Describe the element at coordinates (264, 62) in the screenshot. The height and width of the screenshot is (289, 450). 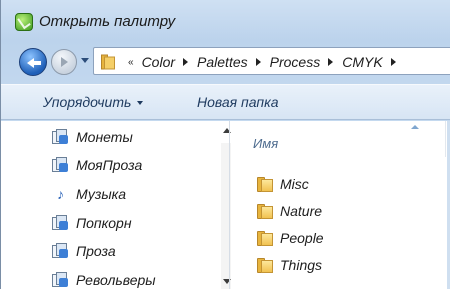
I see `breadcrumb: « Color Palettes Process CMYK` at that location.